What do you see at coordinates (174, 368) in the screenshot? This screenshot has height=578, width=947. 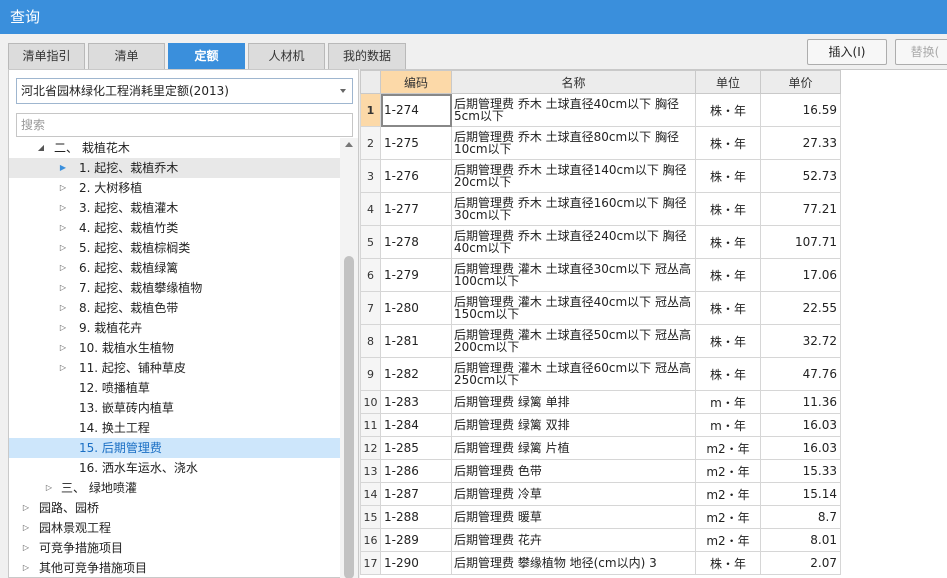 I see `tree-node-turf: ▷ 11. 起挖、铺种草皮` at bounding box center [174, 368].